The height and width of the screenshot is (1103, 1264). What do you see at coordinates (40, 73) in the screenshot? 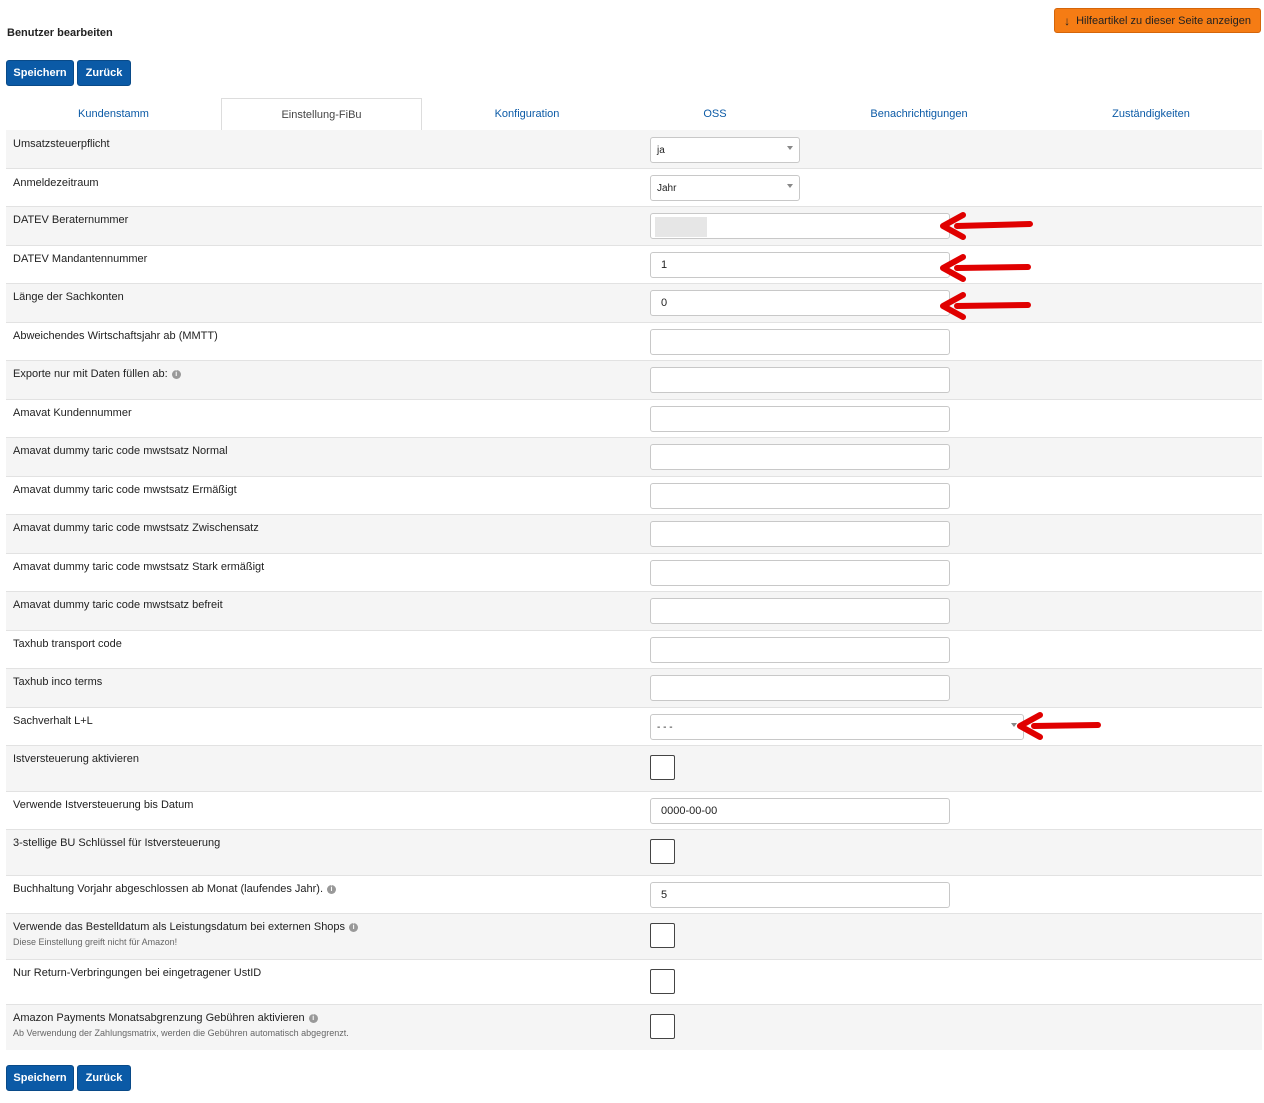
I see `save-button-top: Speichern` at bounding box center [40, 73].